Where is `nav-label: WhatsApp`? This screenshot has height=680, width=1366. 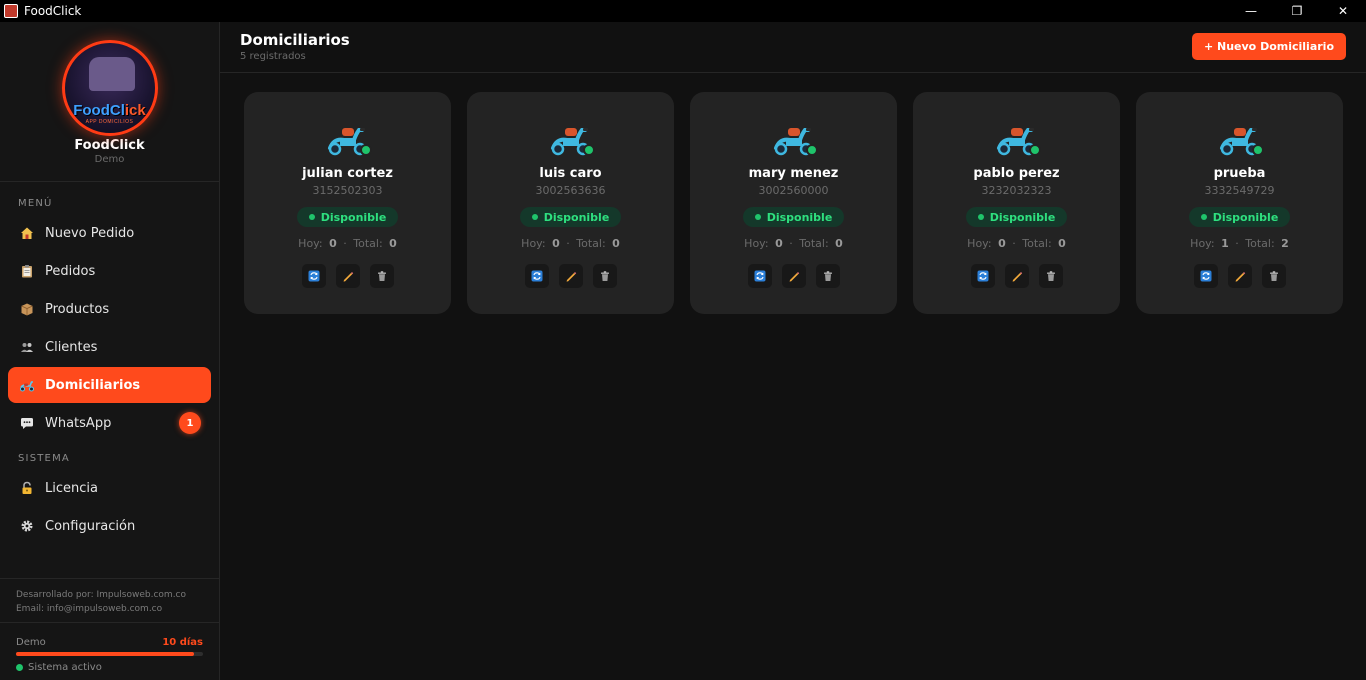
nav-label: WhatsApp is located at coordinates (78, 423).